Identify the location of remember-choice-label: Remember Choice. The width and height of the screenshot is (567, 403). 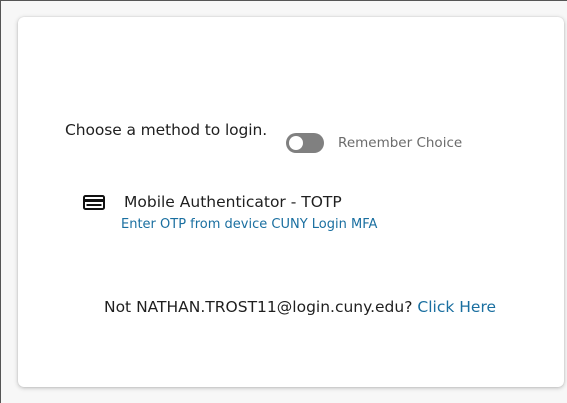
(400, 143).